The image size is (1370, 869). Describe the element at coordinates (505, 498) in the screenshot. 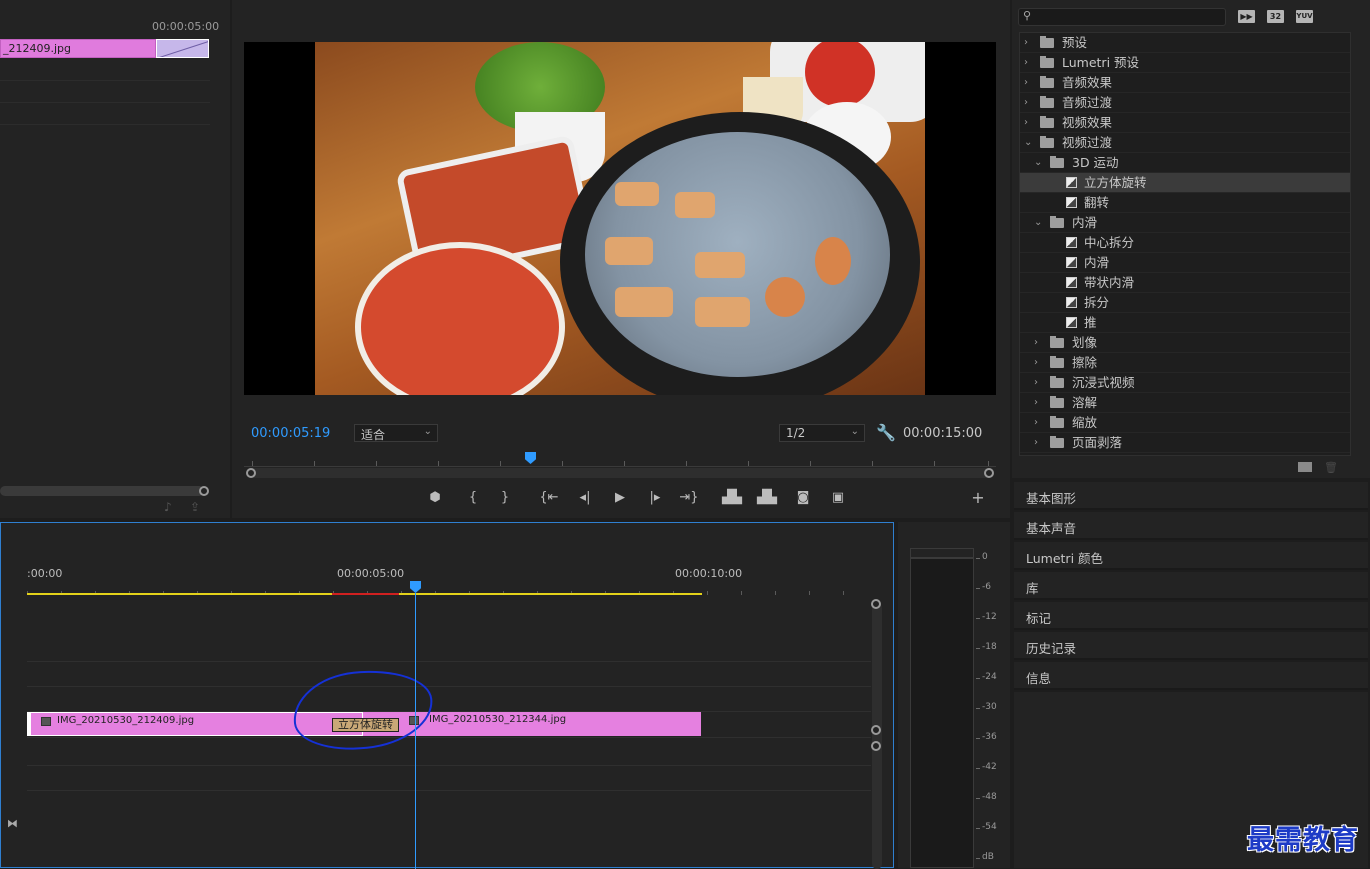

I see `mark-out-button: }` at that location.